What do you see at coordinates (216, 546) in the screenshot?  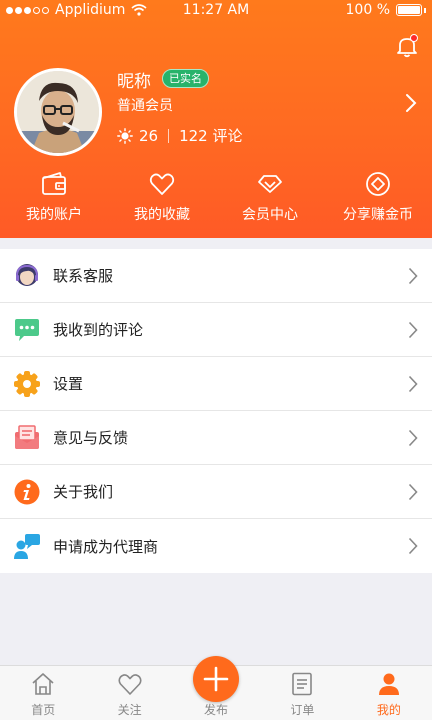 I see `menu-item-become-agent: 申请成为代理商` at bounding box center [216, 546].